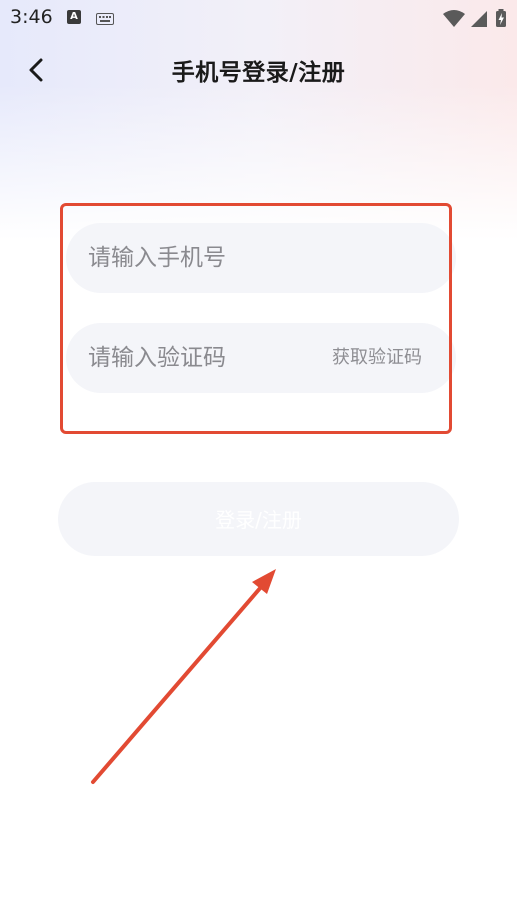 The image size is (517, 919). I want to click on code-input-row: 获取验证码, so click(261, 358).